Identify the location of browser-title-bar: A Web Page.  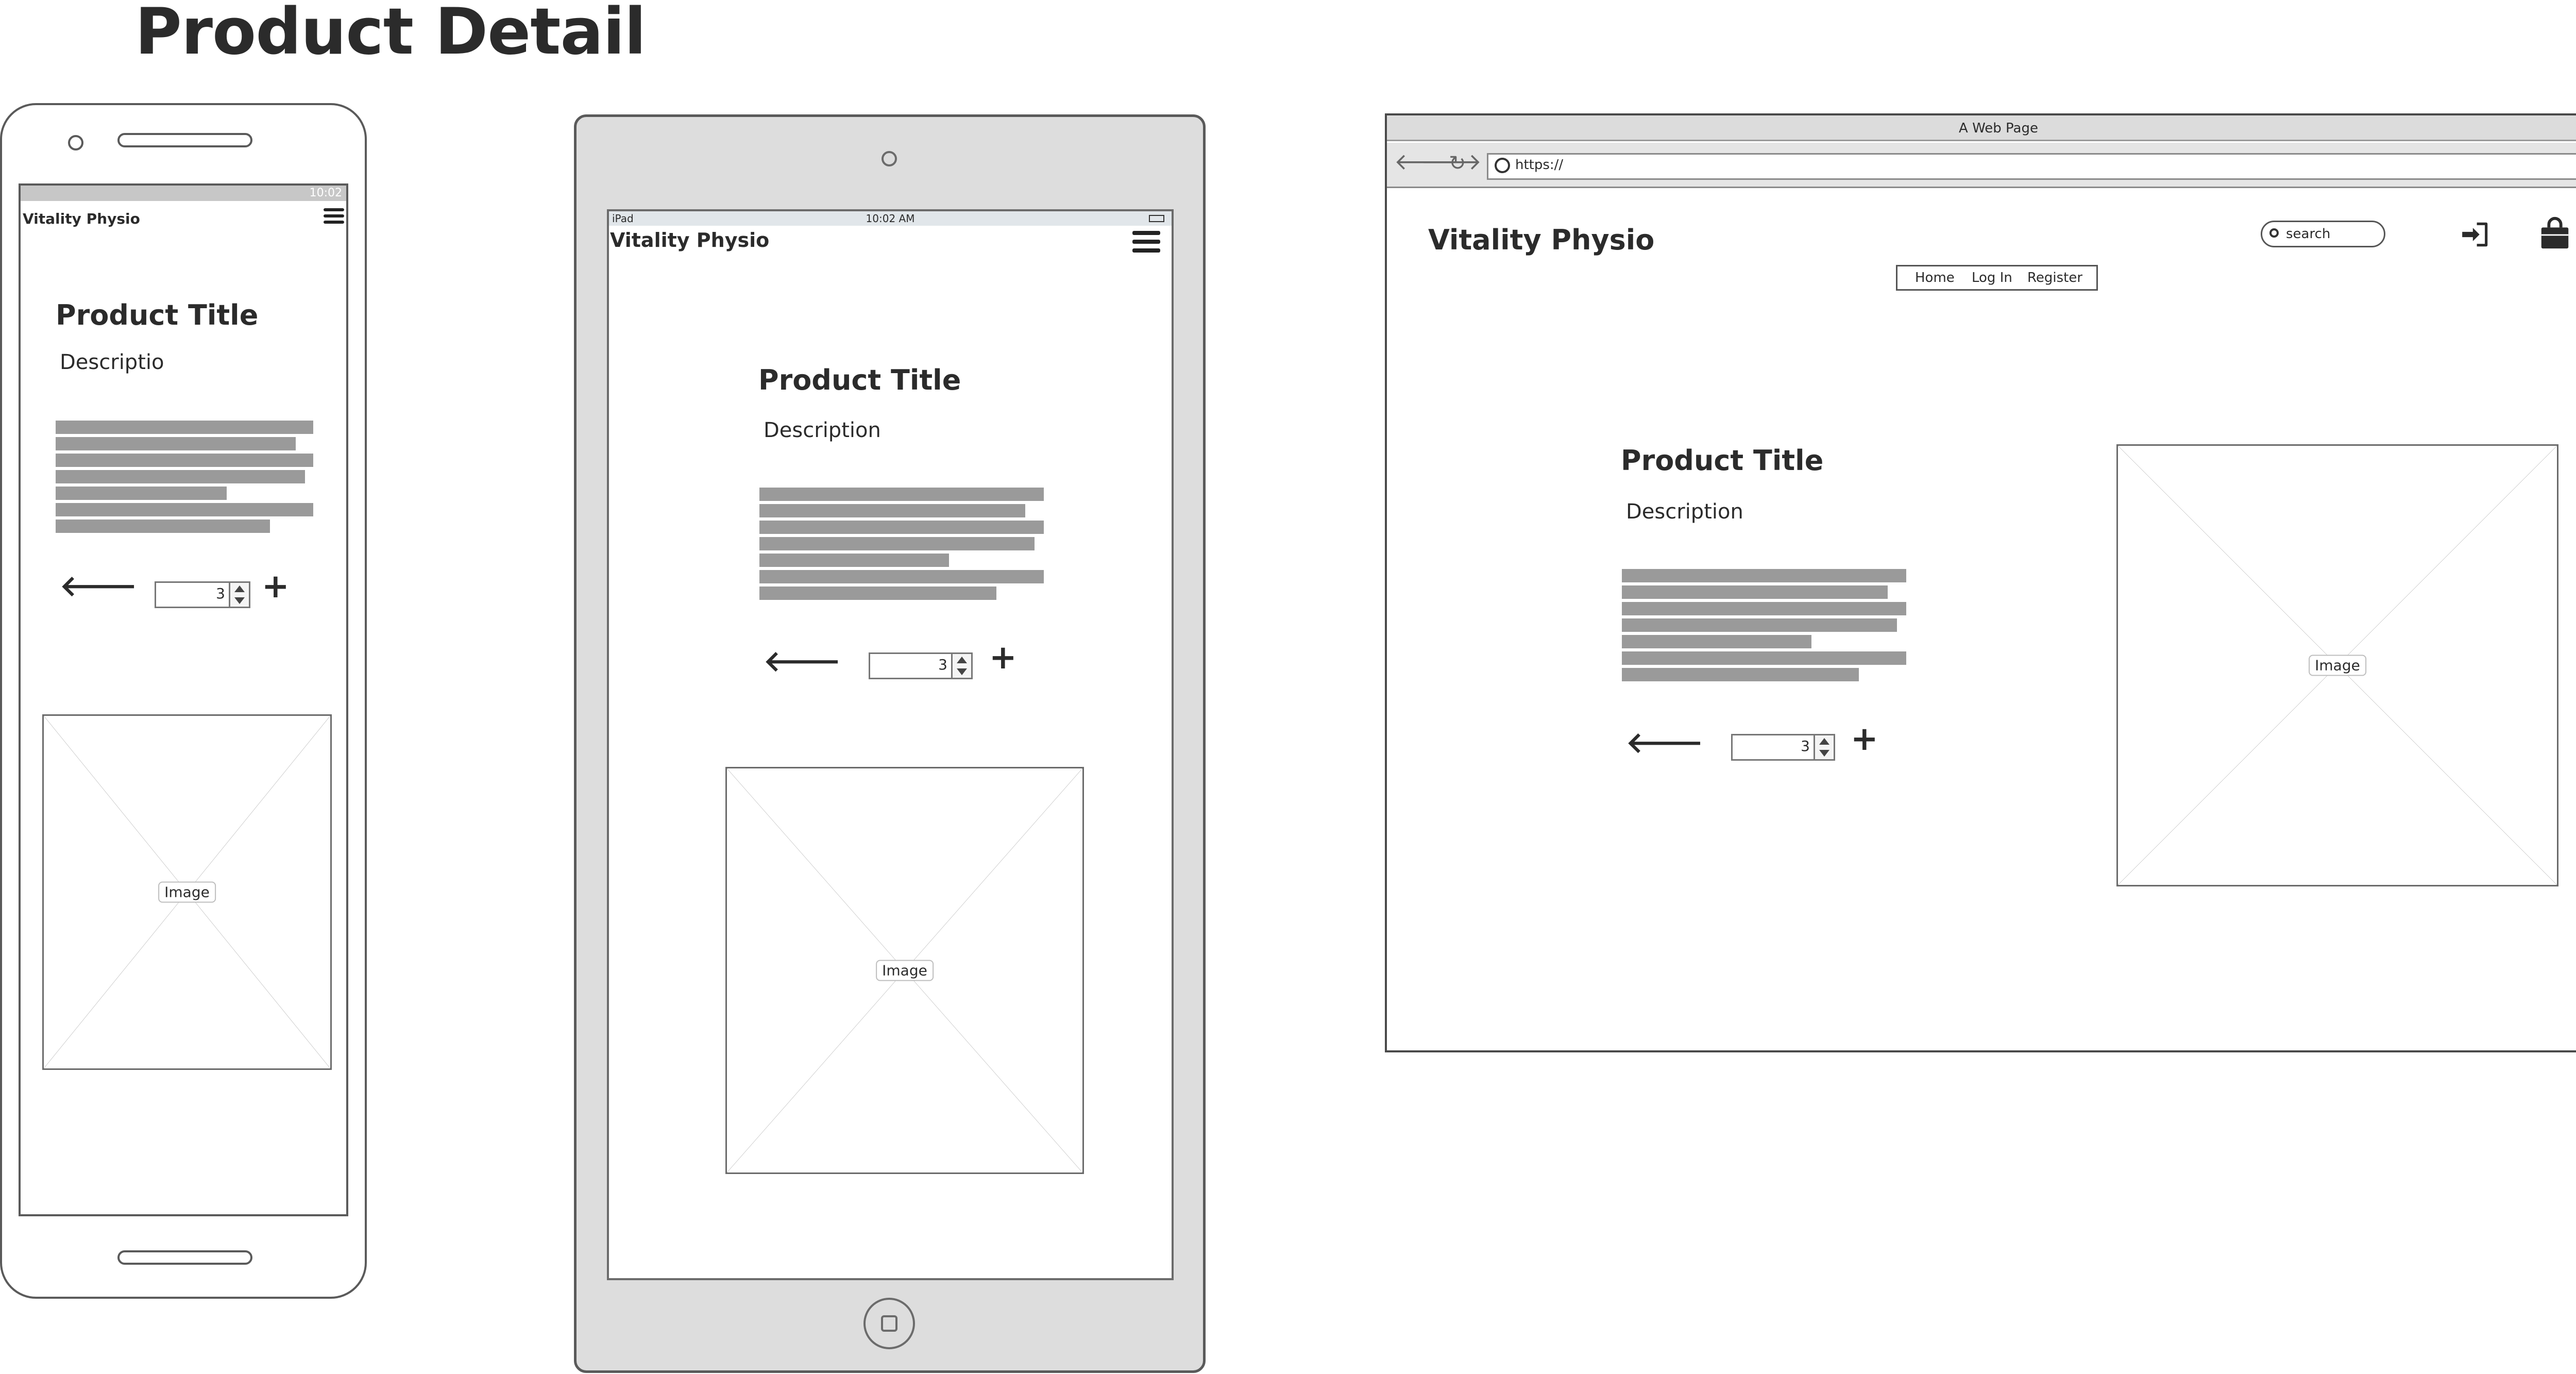
(1982, 128).